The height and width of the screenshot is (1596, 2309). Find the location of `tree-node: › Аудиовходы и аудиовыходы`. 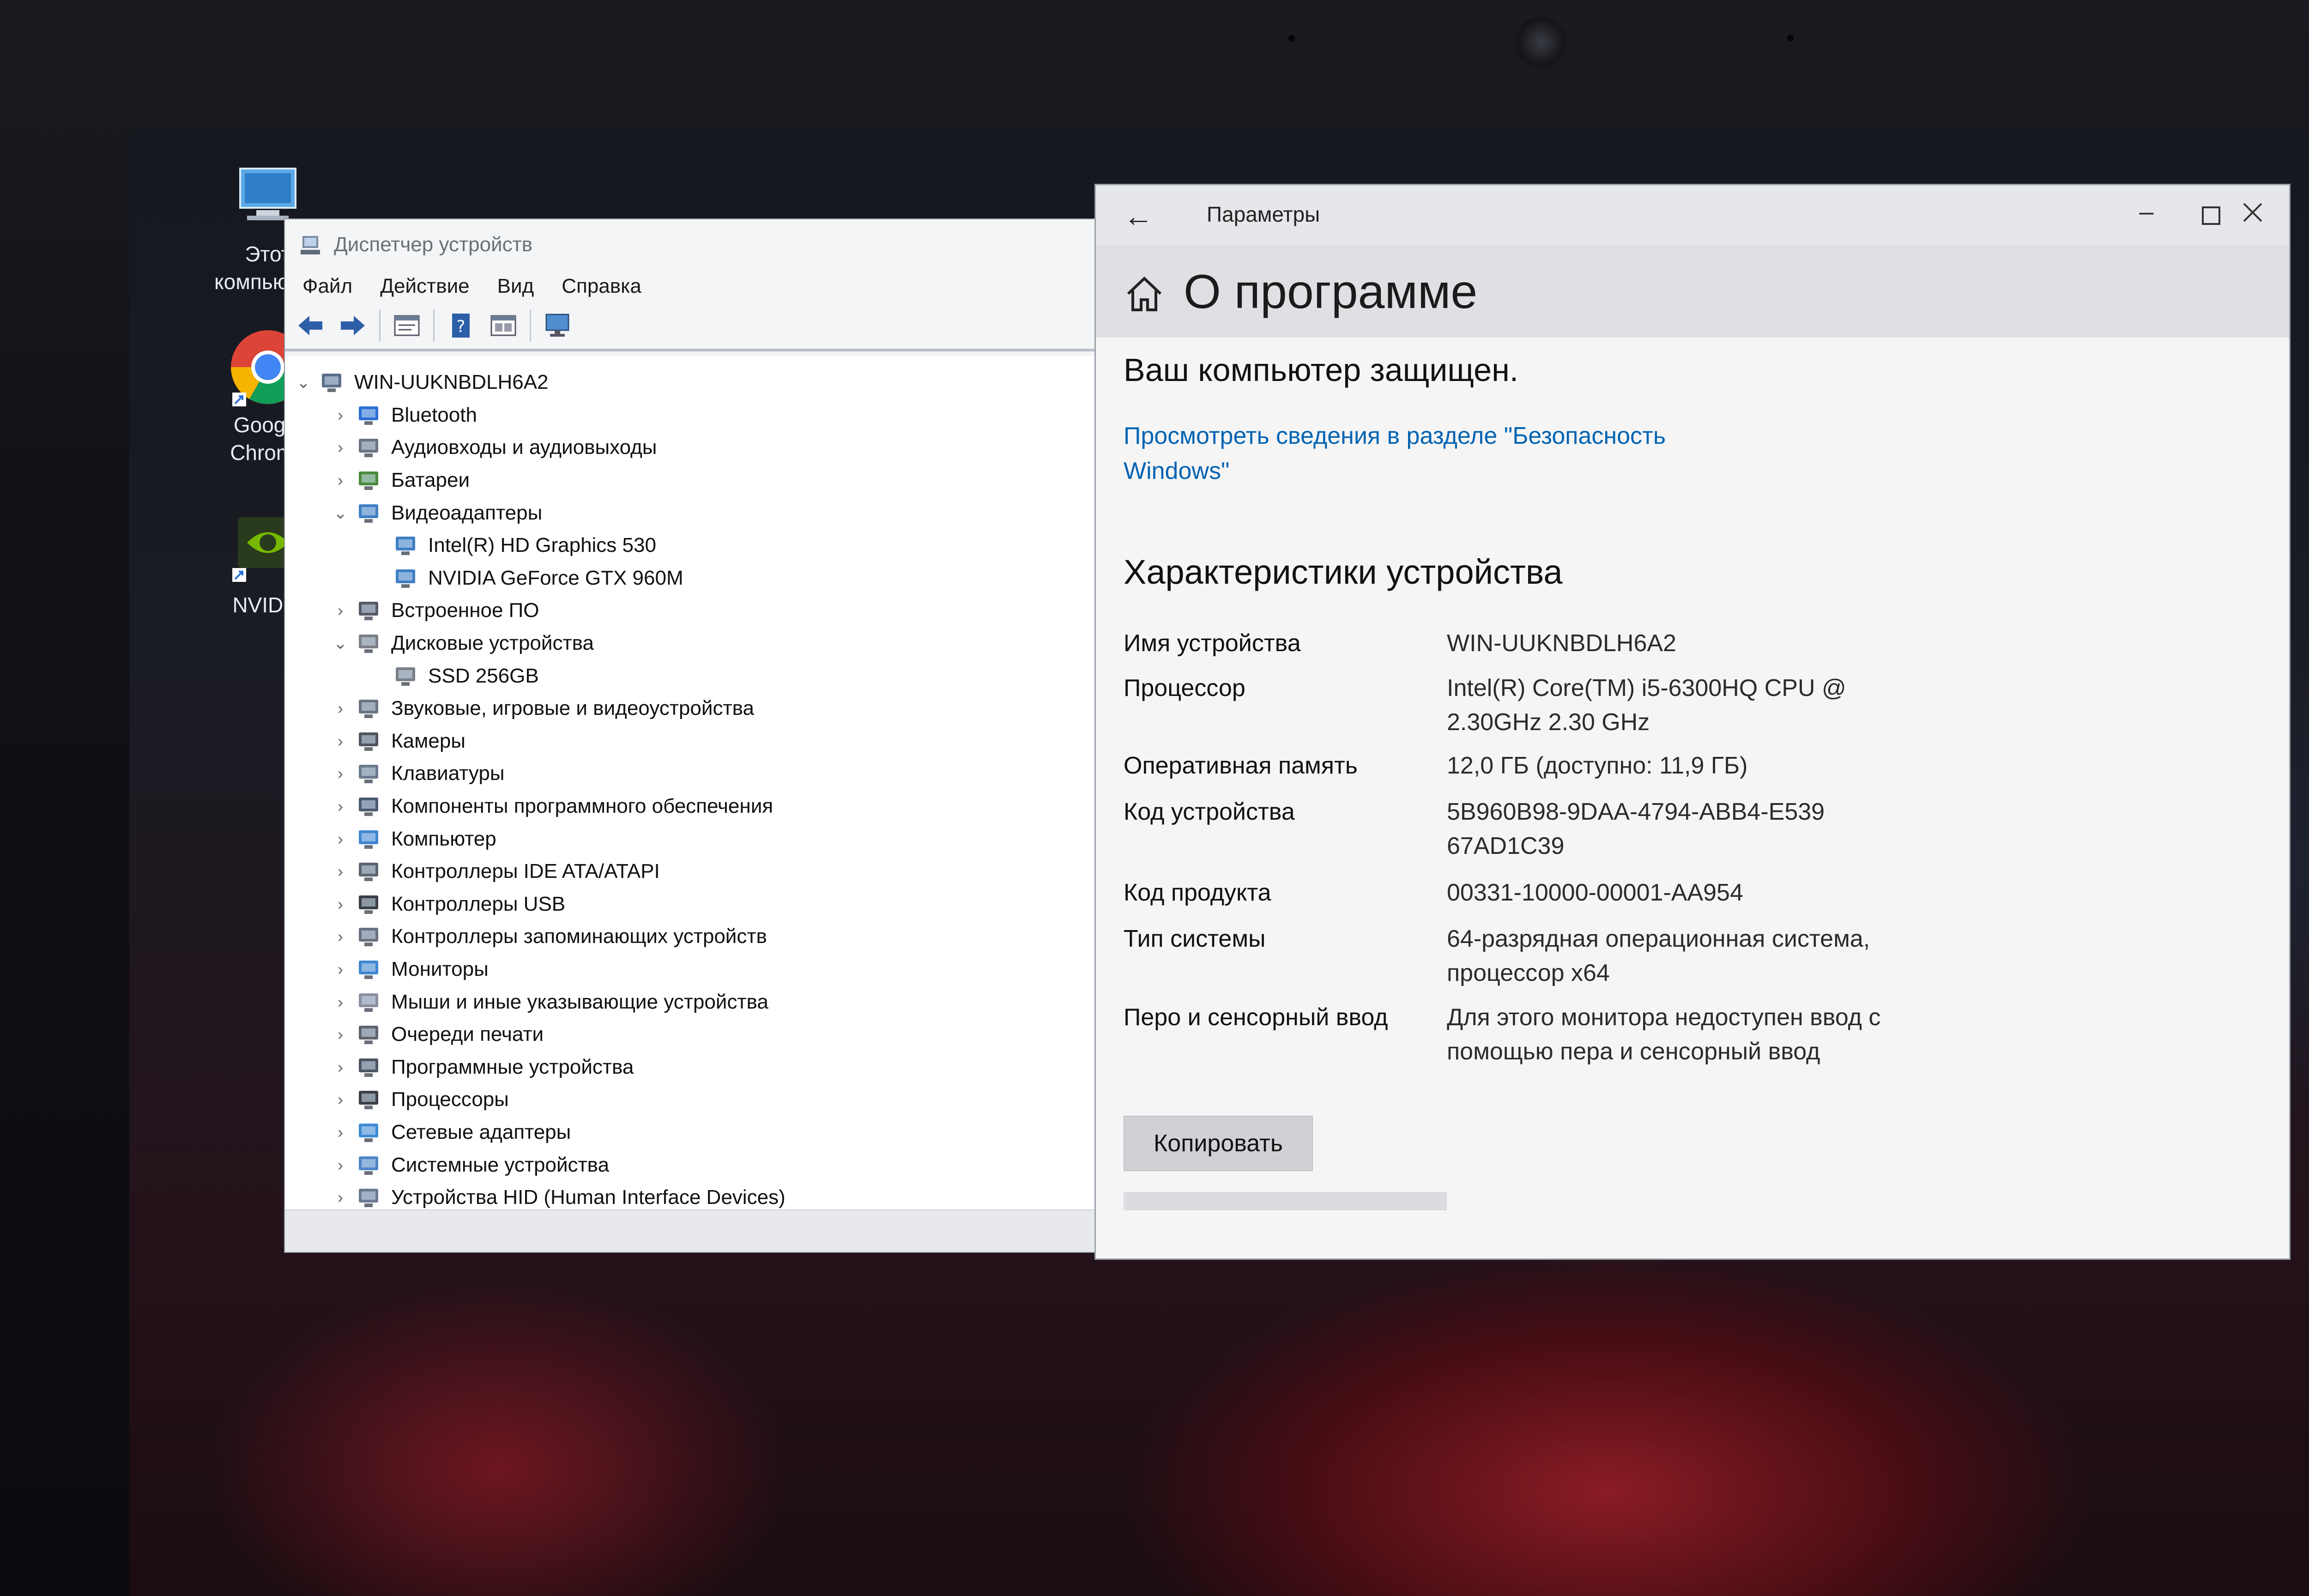

tree-node: › Аудиовходы и аудиовыходы is located at coordinates (690, 447).